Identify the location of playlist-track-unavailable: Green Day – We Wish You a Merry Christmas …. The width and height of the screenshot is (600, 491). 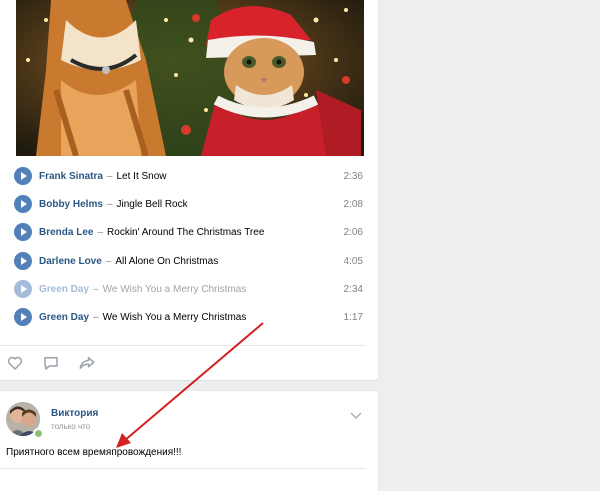
(189, 289).